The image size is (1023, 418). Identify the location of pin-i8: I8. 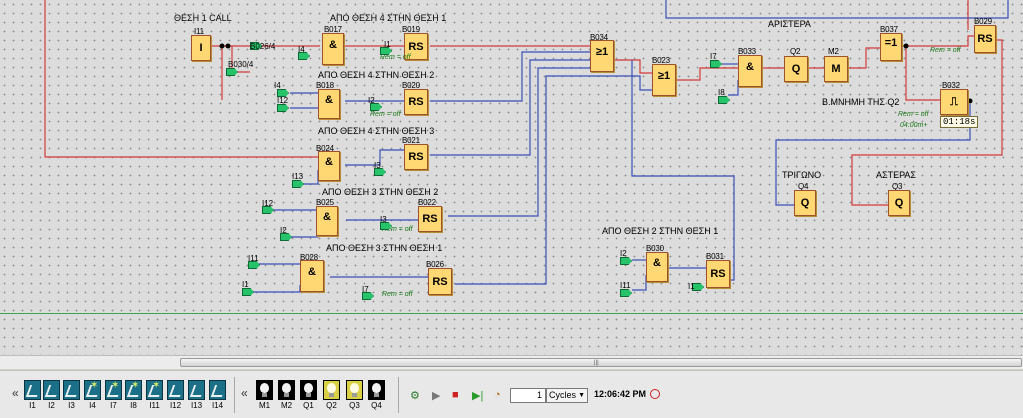
(721, 92).